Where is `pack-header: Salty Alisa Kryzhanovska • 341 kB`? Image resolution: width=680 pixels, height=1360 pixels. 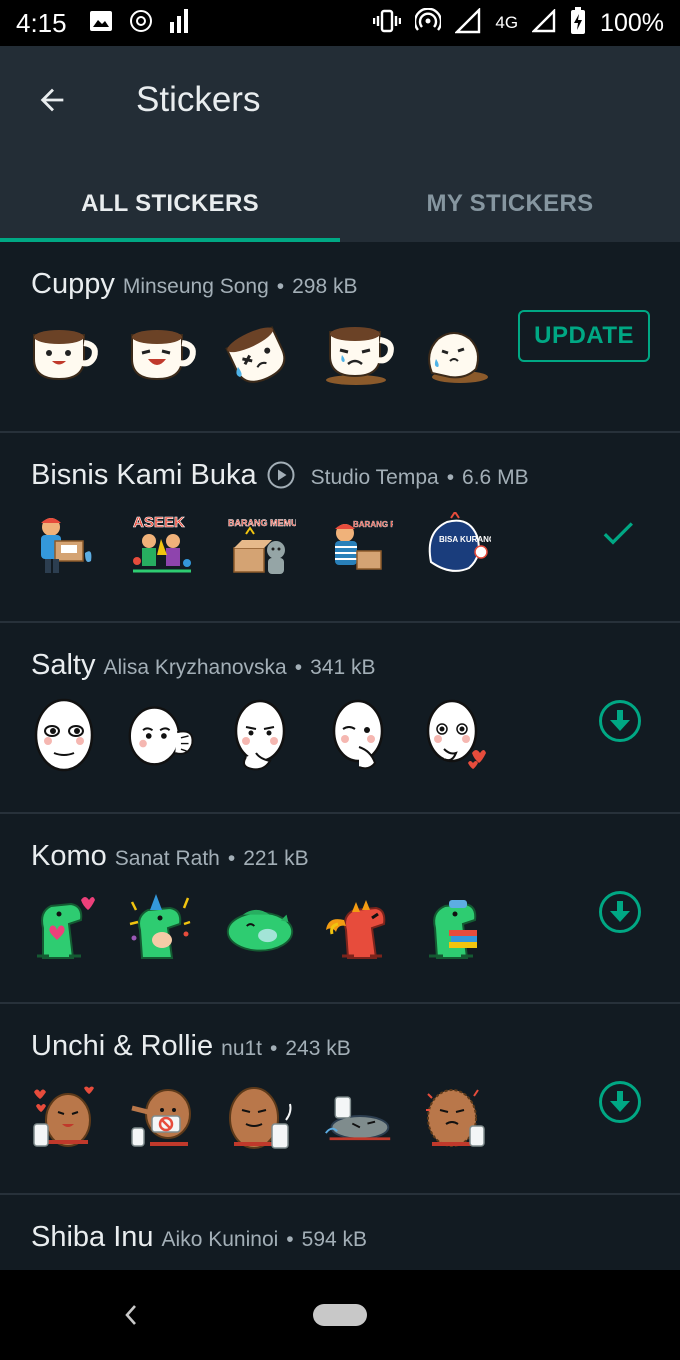 pack-header: Salty Alisa Kryzhanovska • 341 kB is located at coordinates (203, 665).